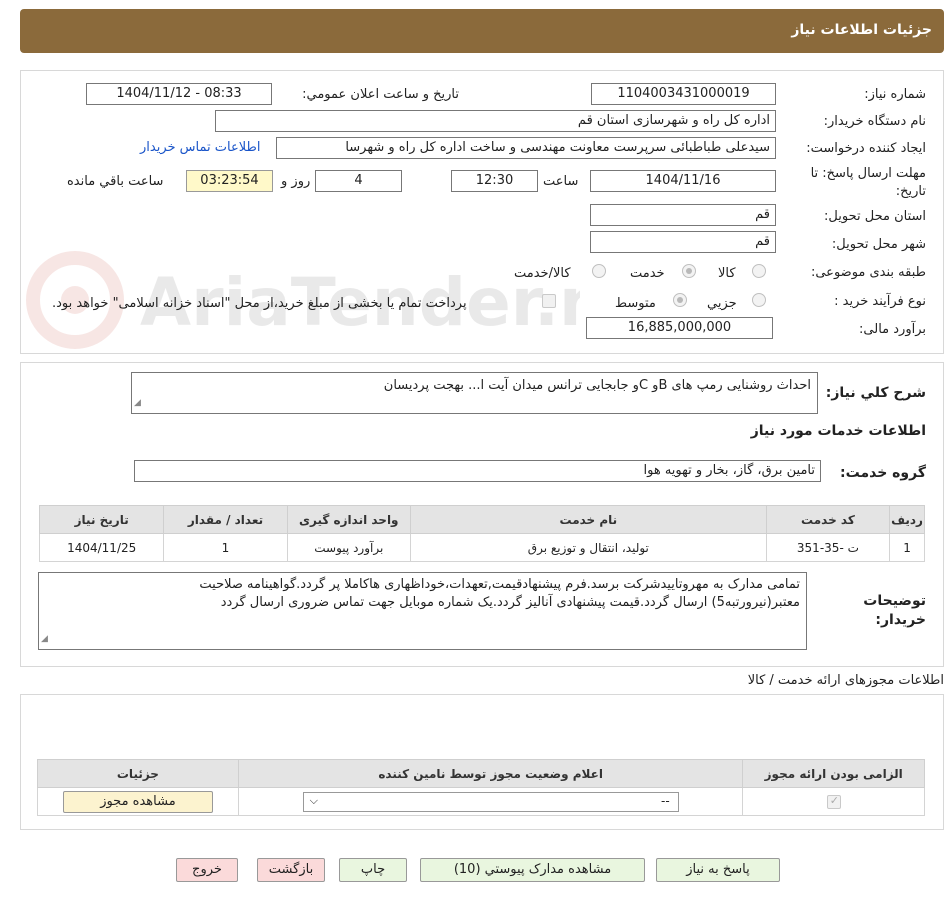 The height and width of the screenshot is (903, 944). I want to click on col-quantity: تعداد / مقدار, so click(225, 519).